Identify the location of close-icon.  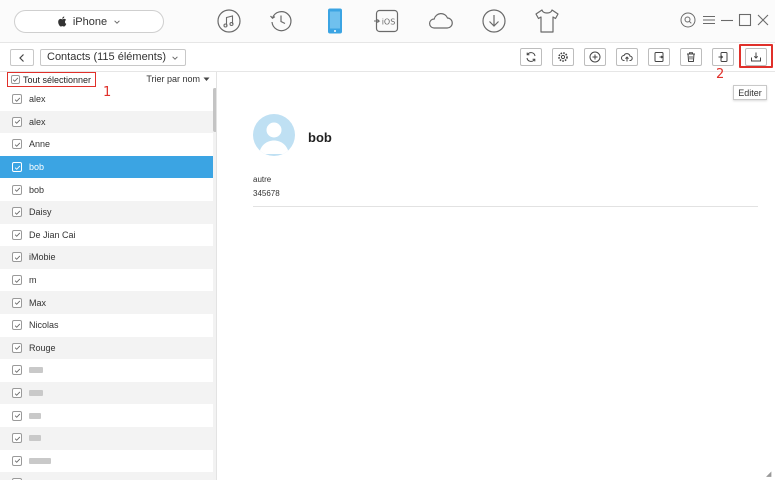
(763, 20).